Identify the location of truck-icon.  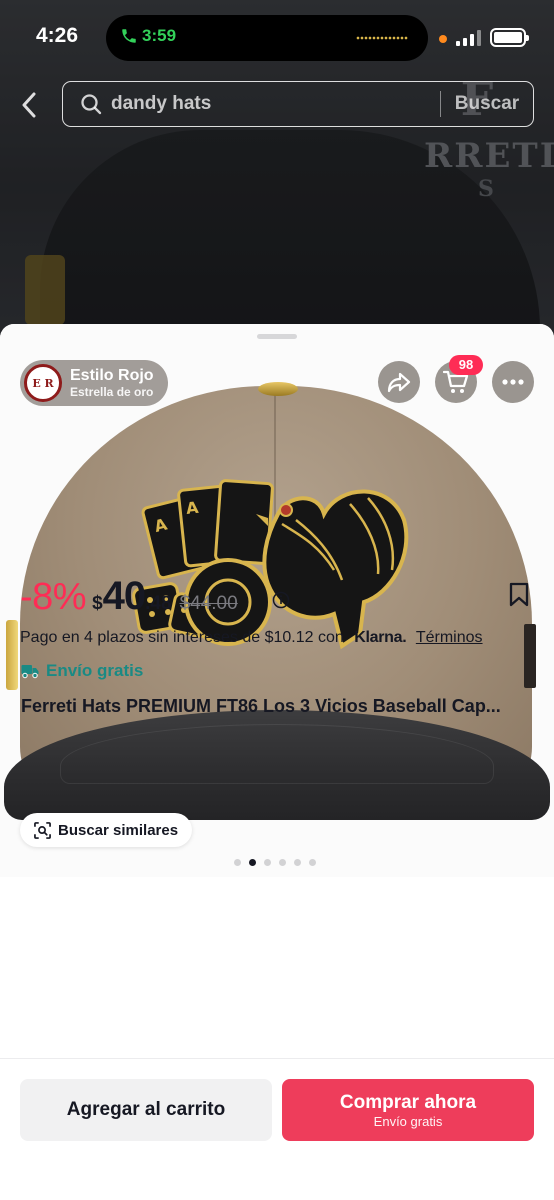
(30, 672).